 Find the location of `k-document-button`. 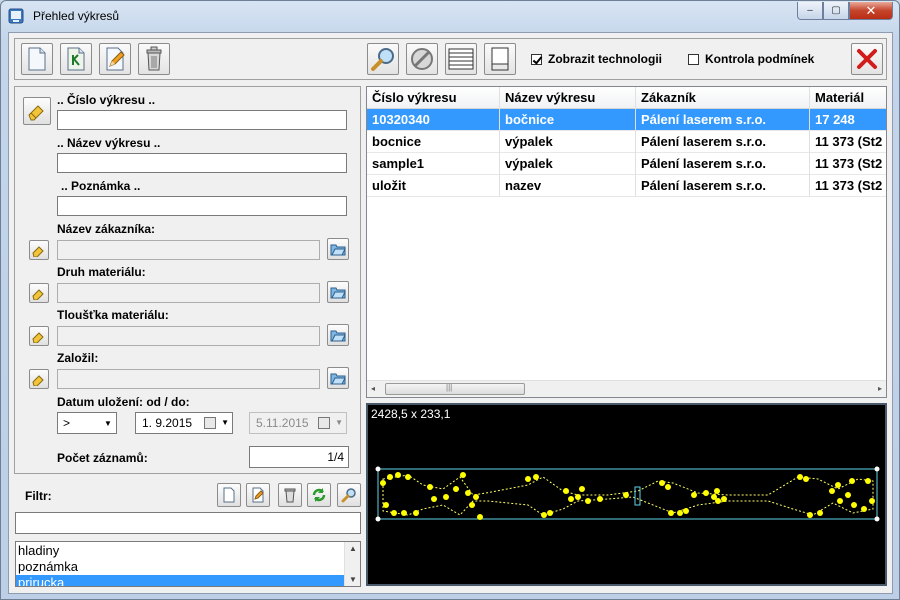

k-document-button is located at coordinates (76, 59).